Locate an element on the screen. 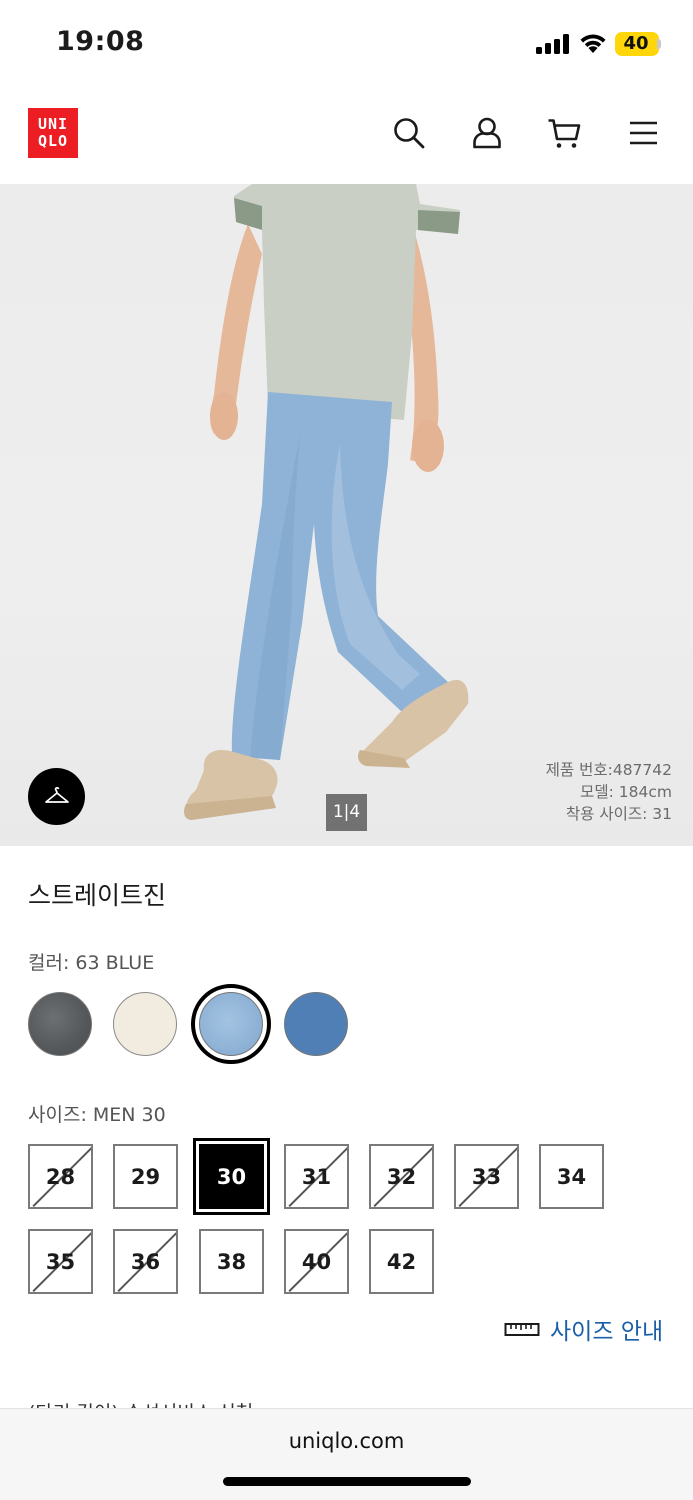  size-option-label: 38 is located at coordinates (231, 1261).